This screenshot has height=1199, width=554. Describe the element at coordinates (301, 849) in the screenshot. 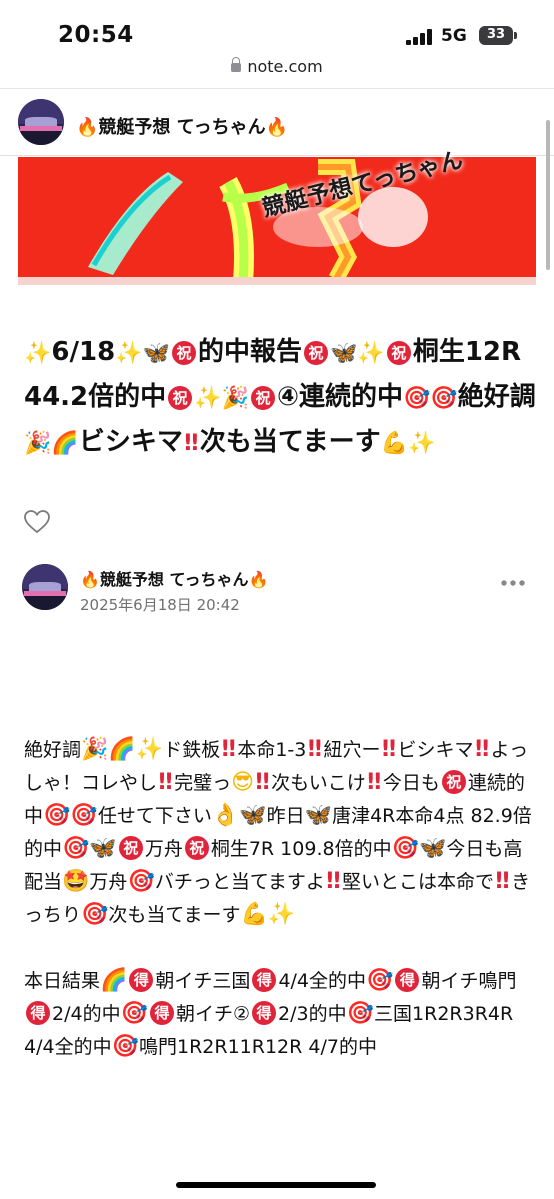

I see `text-segment: 桐生7R 109.8倍的中` at that location.